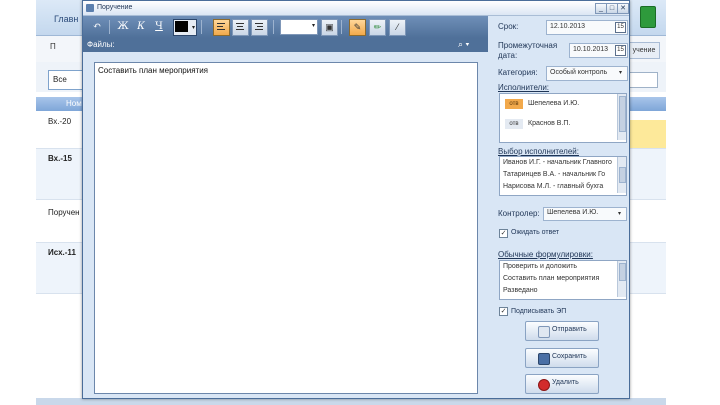  I want to click on deadline-date-field: 12.10.2013 15, so click(587, 27).